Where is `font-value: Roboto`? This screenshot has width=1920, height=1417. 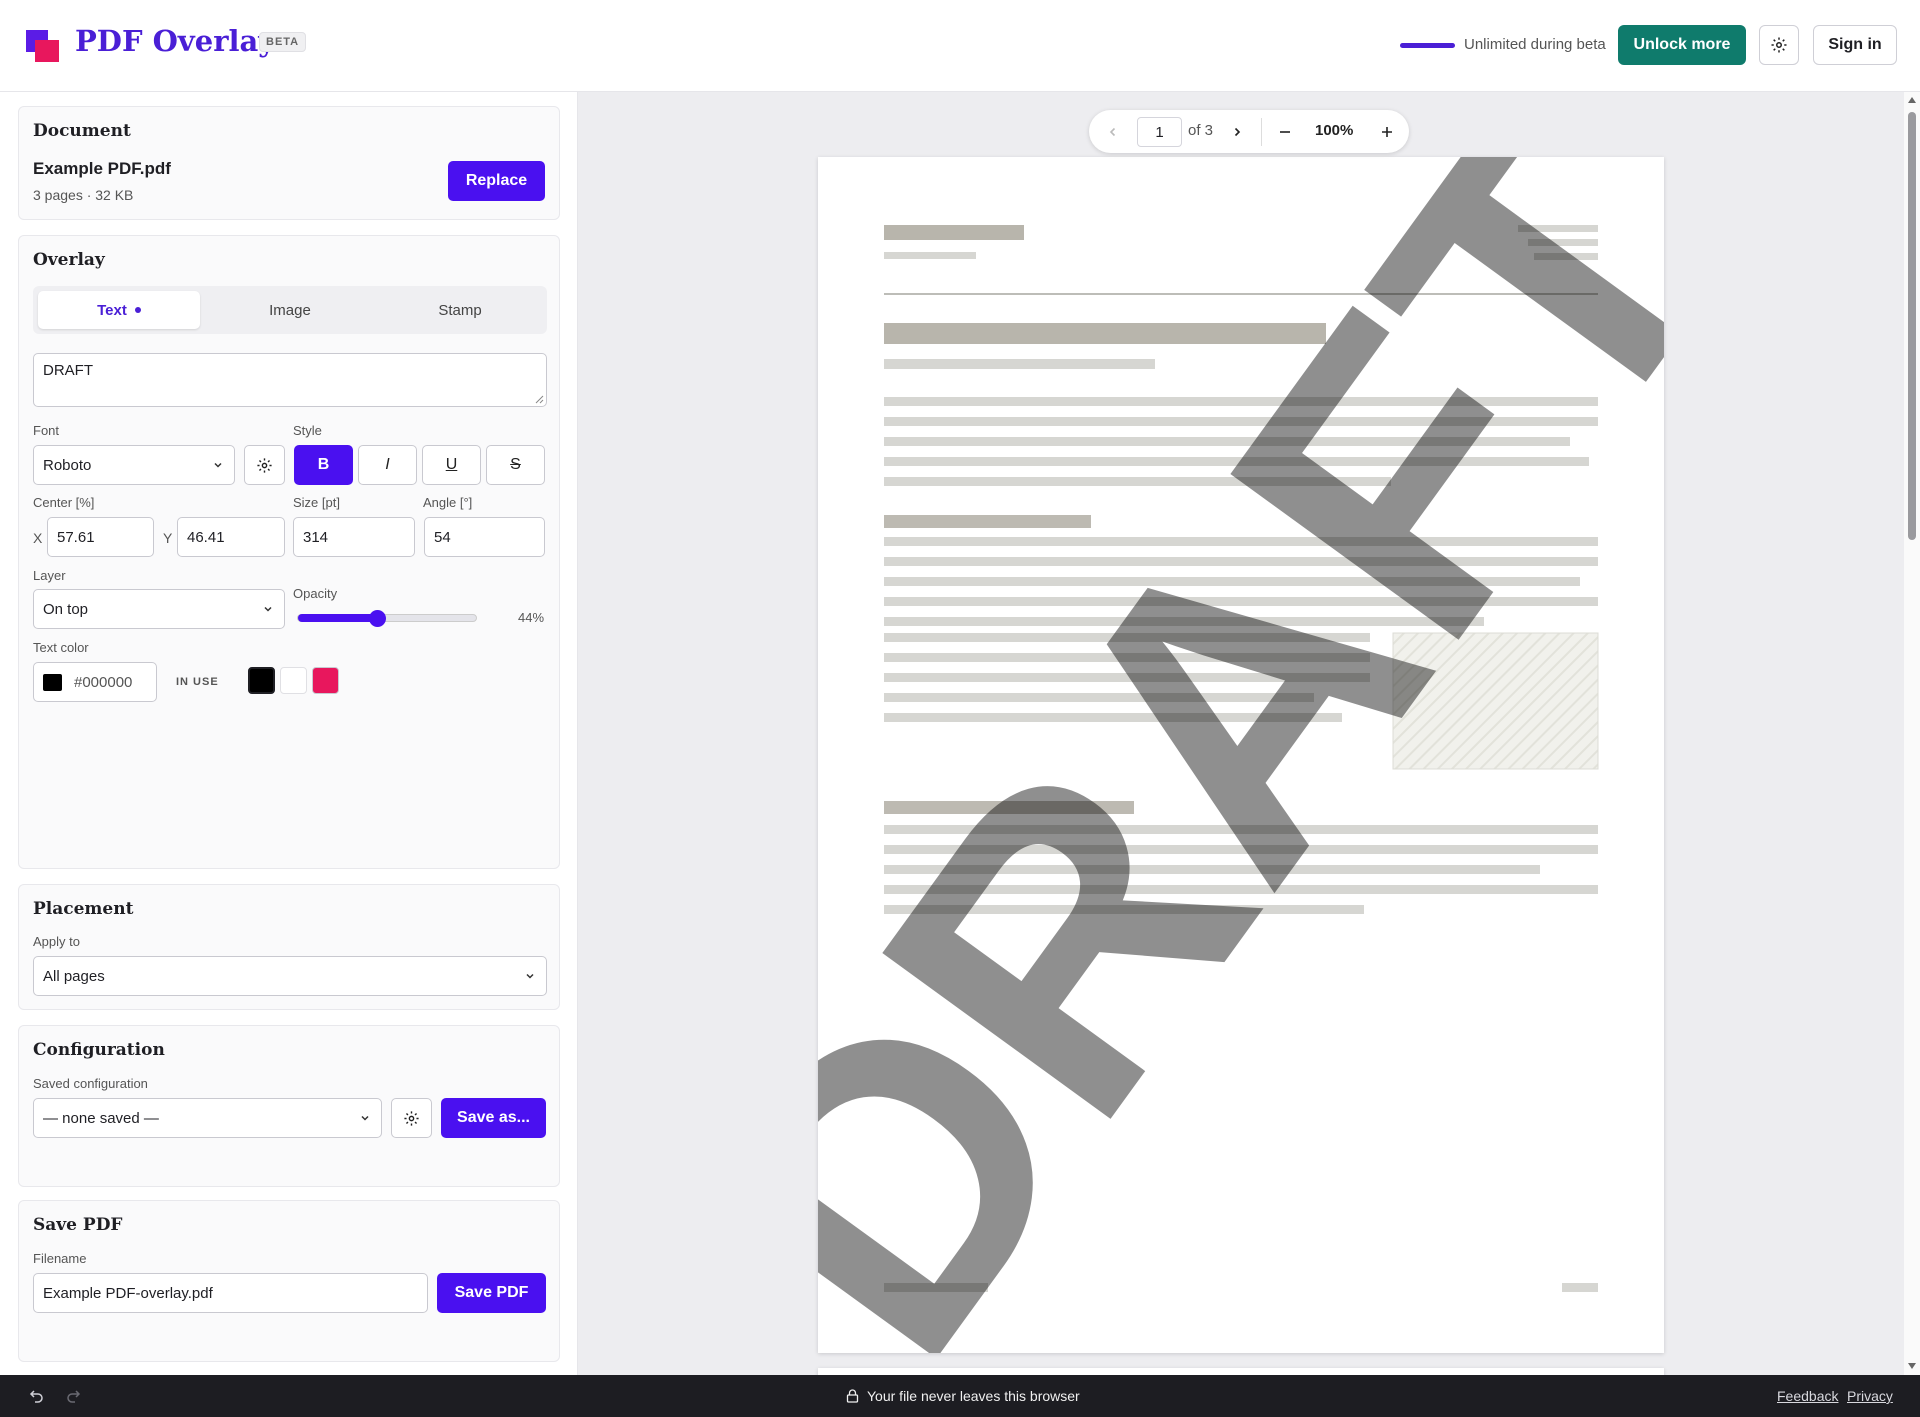
font-value: Roboto is located at coordinates (67, 465).